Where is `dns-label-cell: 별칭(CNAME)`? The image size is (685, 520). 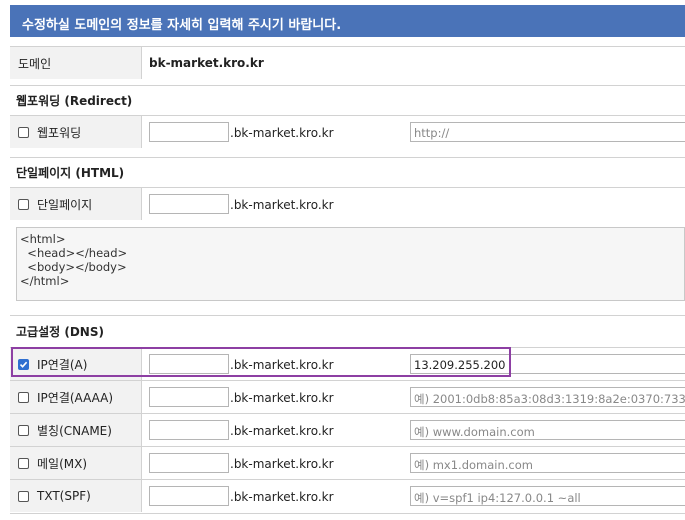 dns-label-cell: 별칭(CNAME) is located at coordinates (76, 430).